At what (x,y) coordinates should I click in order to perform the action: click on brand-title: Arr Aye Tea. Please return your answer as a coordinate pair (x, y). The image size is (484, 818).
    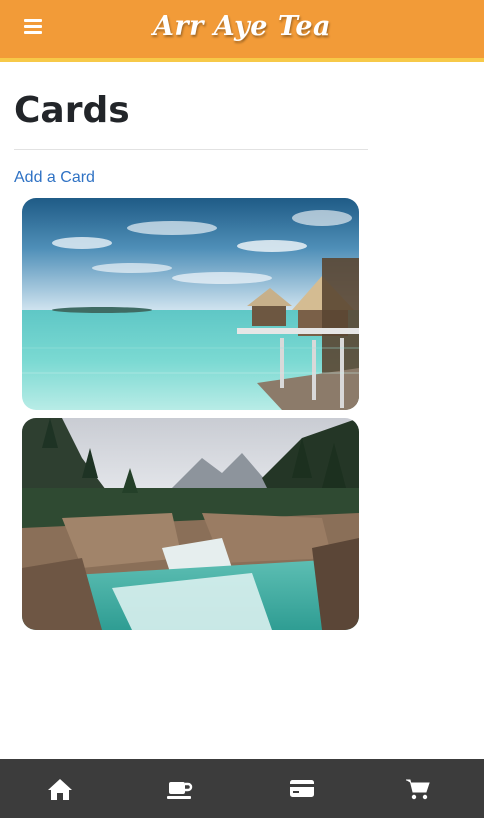
    Looking at the image, I should click on (242, 26).